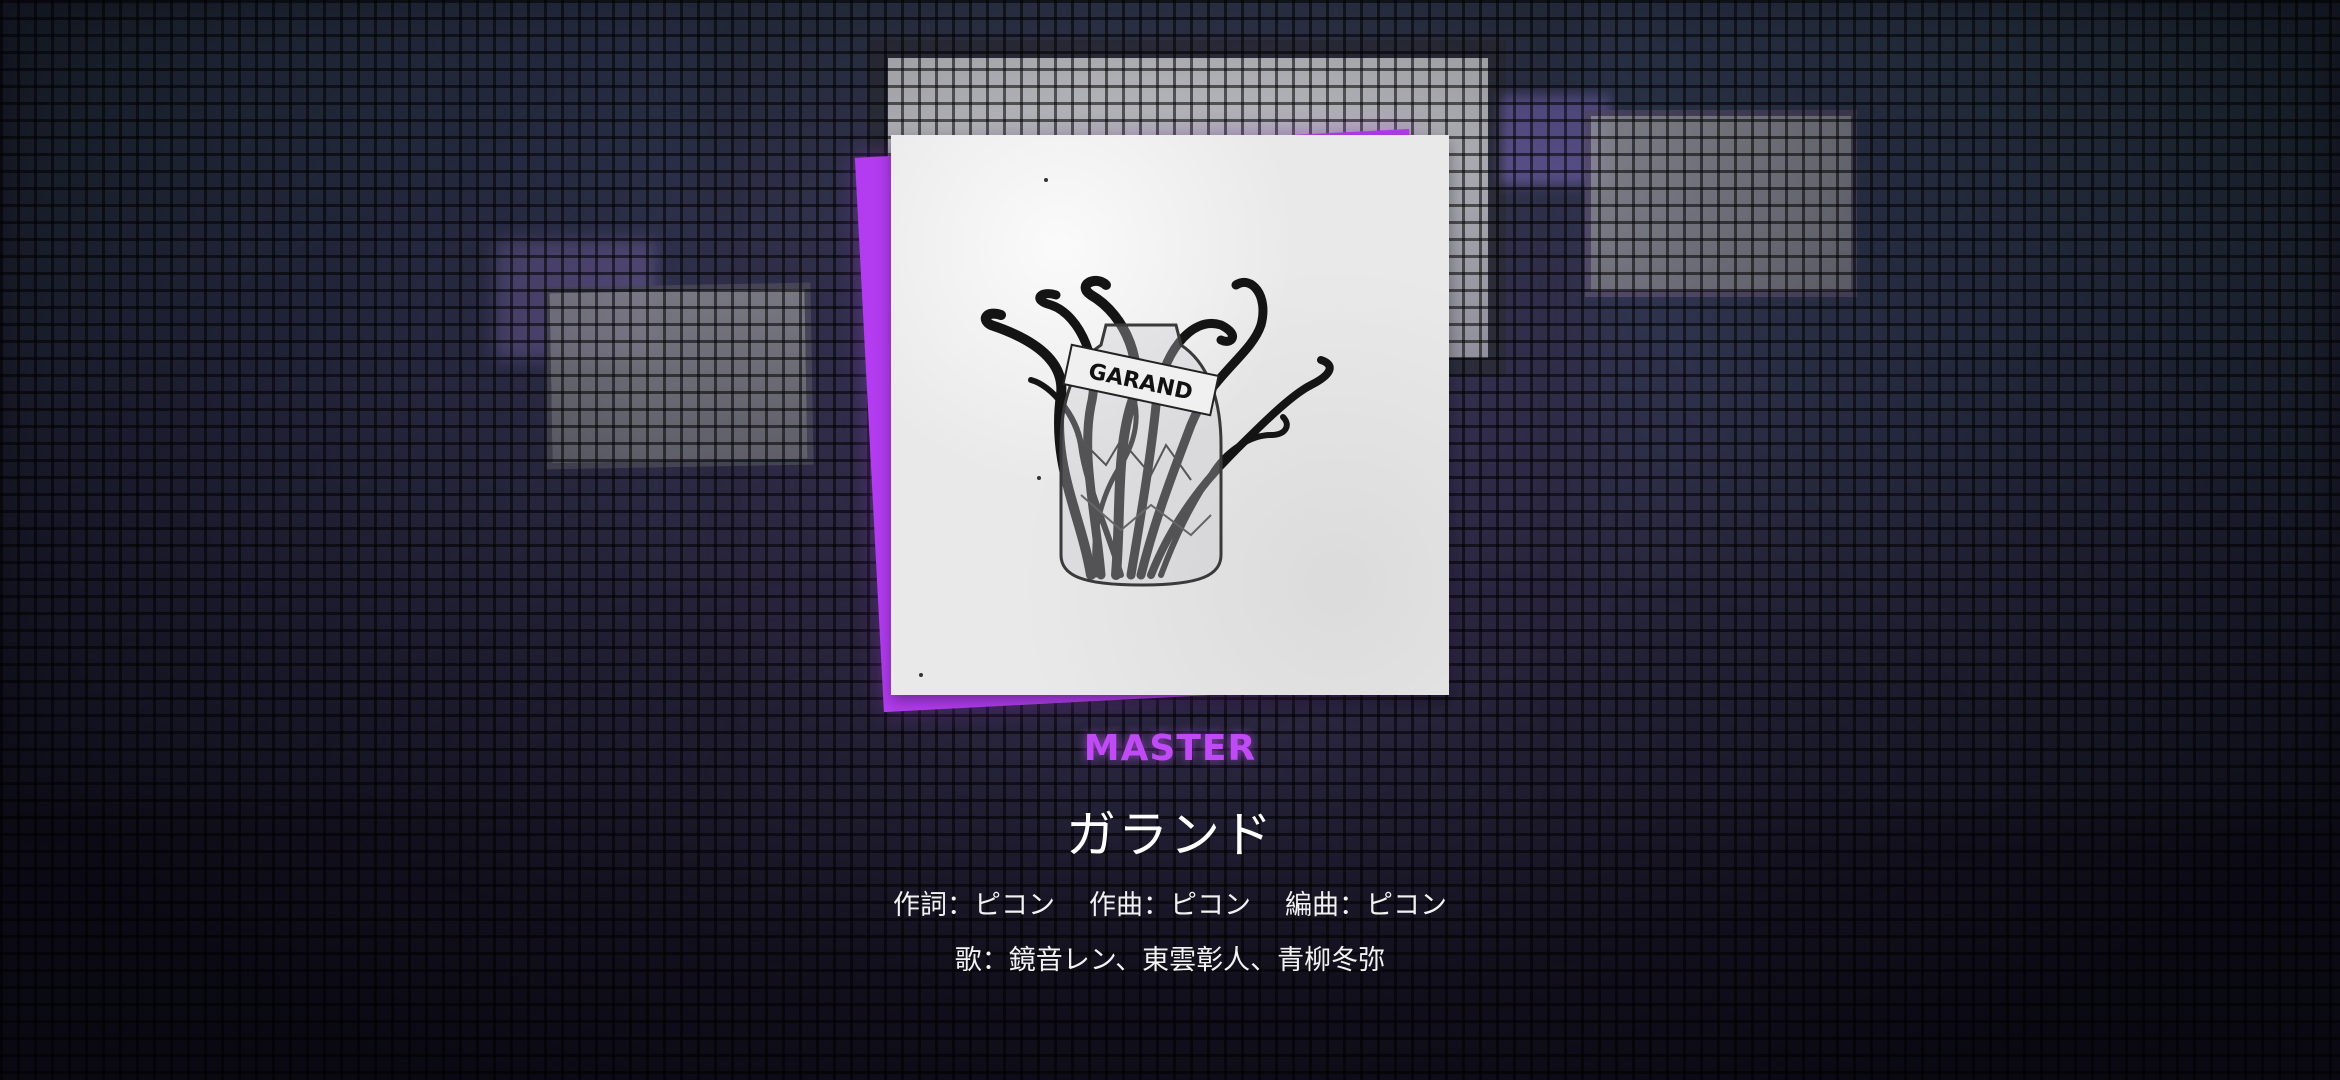 The height and width of the screenshot is (1080, 2340). I want to click on song-title: ガランド, so click(1170, 835).